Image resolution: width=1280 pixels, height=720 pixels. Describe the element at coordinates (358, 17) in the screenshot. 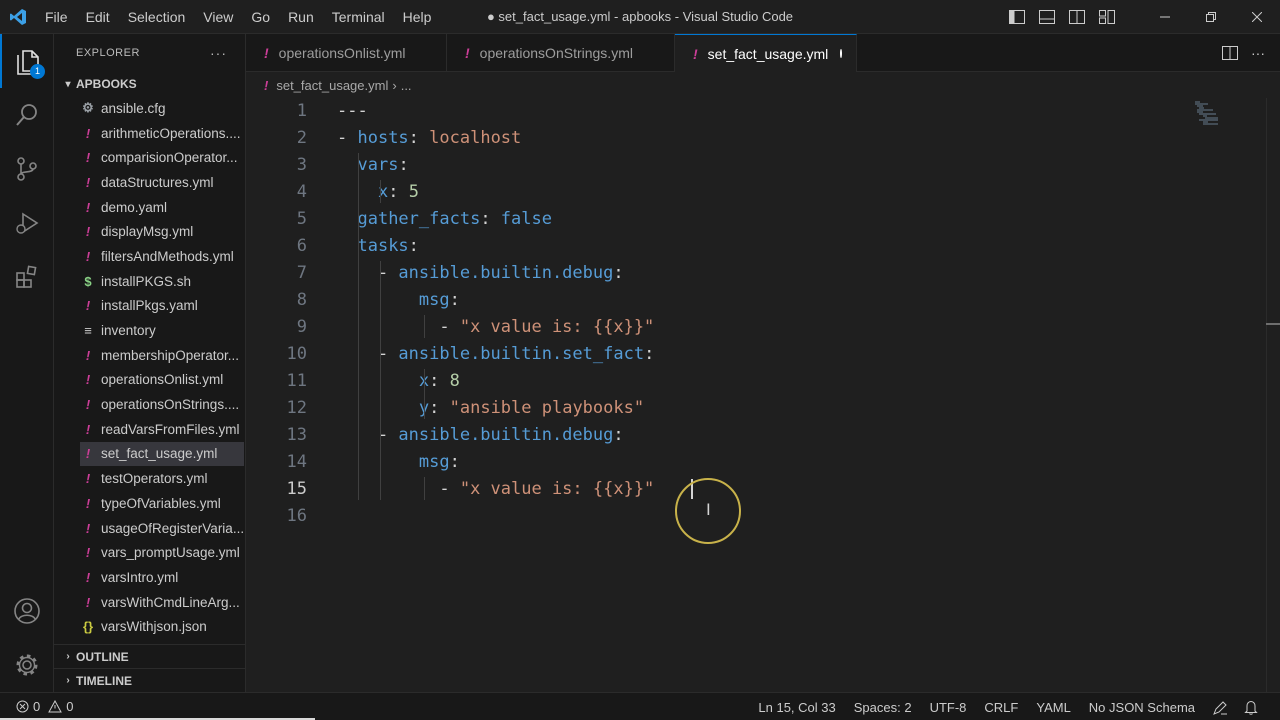

I see `menu-terminal: Terminal` at that location.